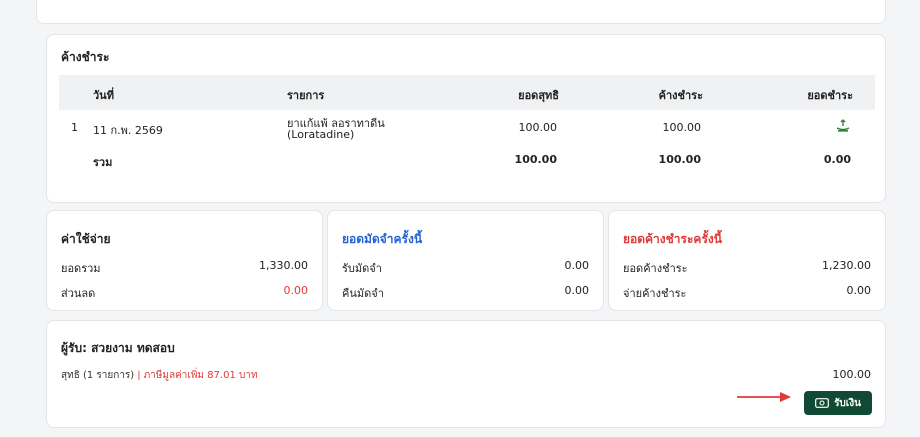 Image resolution: width=920 pixels, height=437 pixels. Describe the element at coordinates (535, 159) in the screenshot. I see `total-net: 100.00` at that location.